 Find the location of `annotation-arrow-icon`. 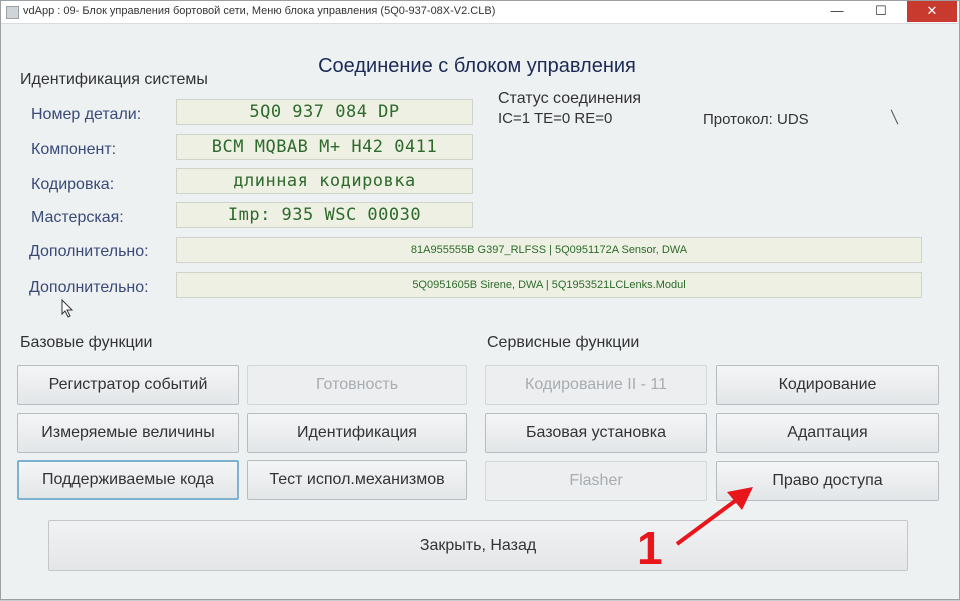

annotation-arrow-icon is located at coordinates (714, 516).